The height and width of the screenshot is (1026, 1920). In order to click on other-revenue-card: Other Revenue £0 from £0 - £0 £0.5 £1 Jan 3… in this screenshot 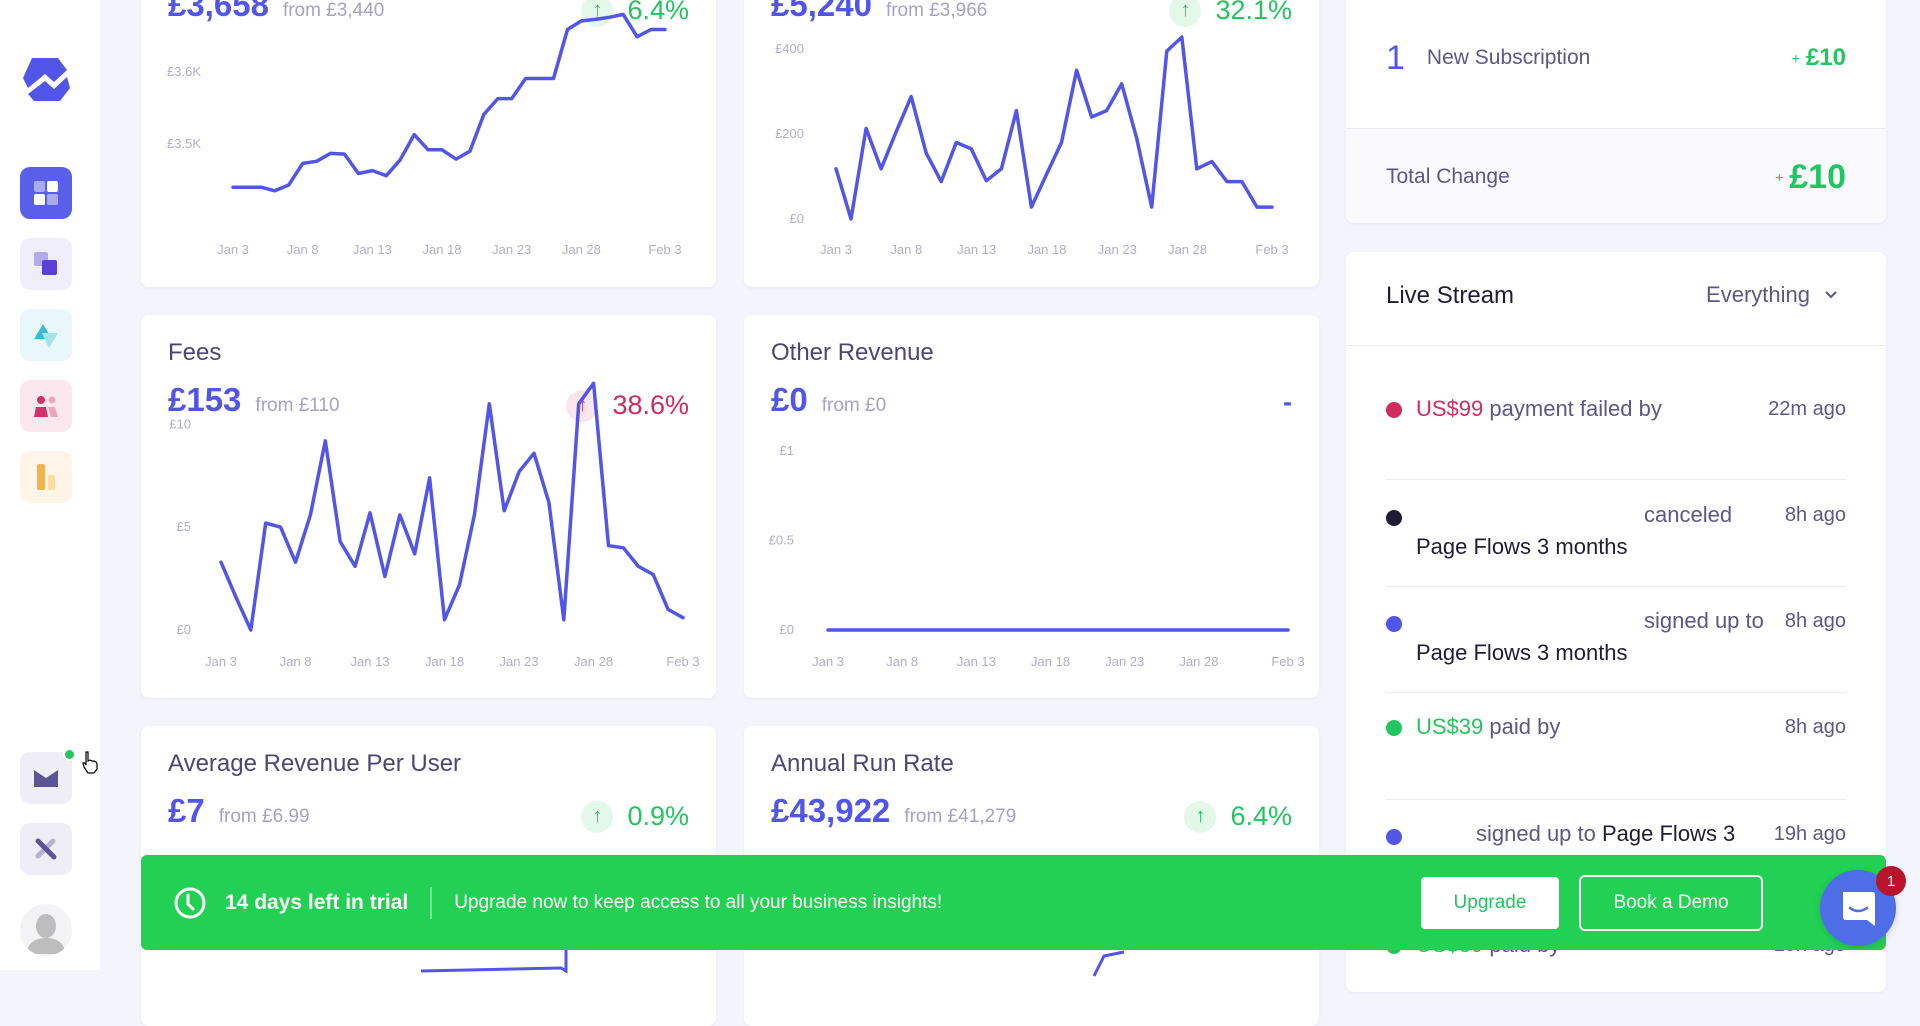, I will do `click(1031, 506)`.